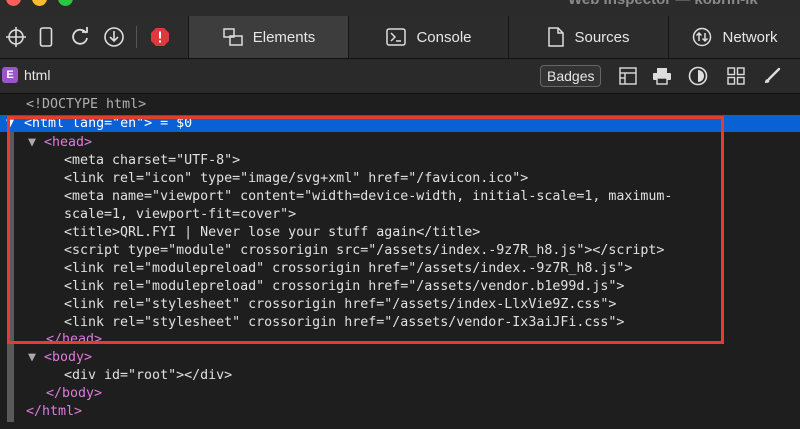  I want to click on document-icon, so click(556, 37).